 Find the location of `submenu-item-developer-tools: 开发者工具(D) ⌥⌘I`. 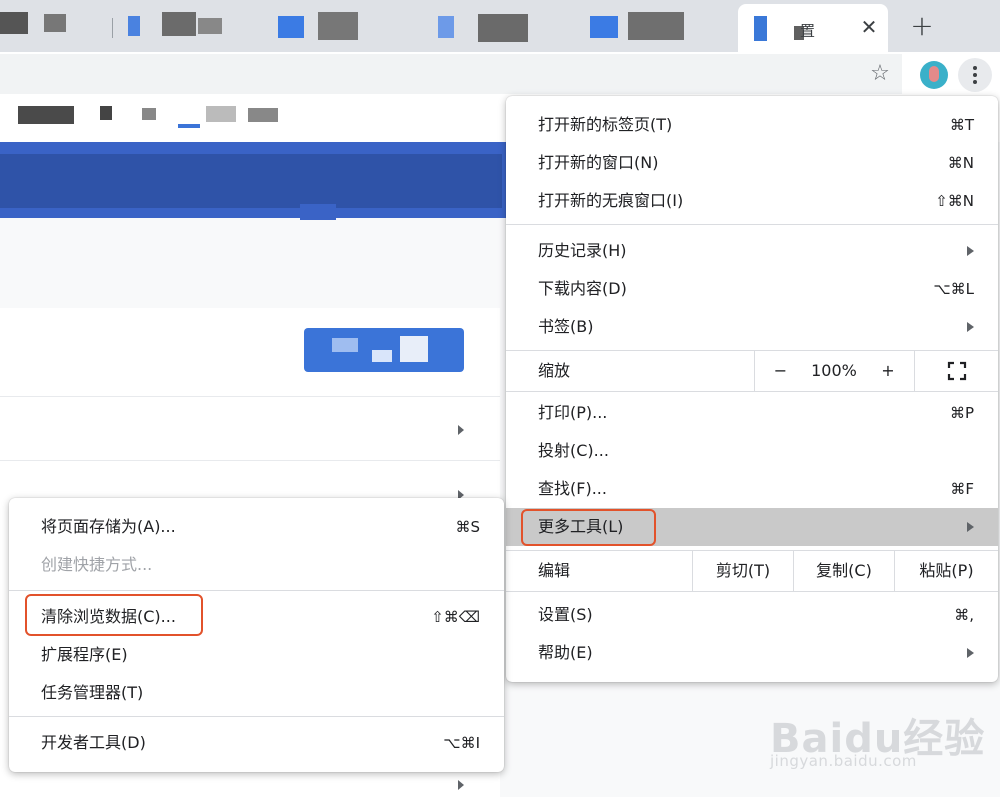

submenu-item-developer-tools: 开发者工具(D) ⌥⌘I is located at coordinates (256, 743).